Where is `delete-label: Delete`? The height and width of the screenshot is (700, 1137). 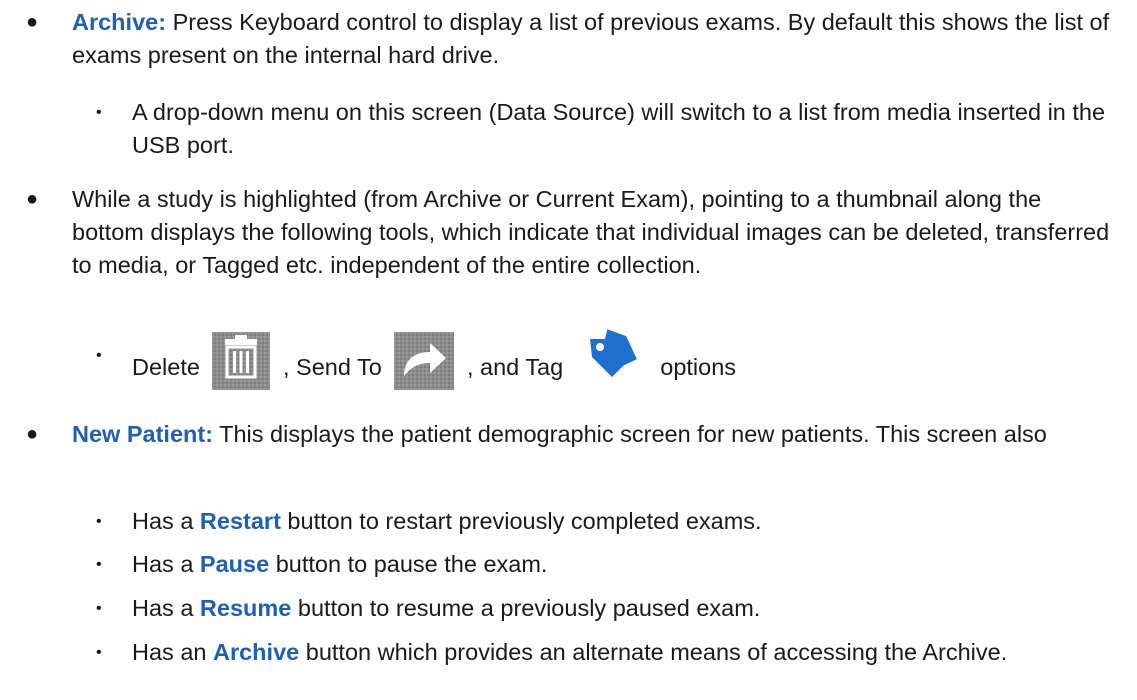
delete-label: Delete is located at coordinates (166, 367).